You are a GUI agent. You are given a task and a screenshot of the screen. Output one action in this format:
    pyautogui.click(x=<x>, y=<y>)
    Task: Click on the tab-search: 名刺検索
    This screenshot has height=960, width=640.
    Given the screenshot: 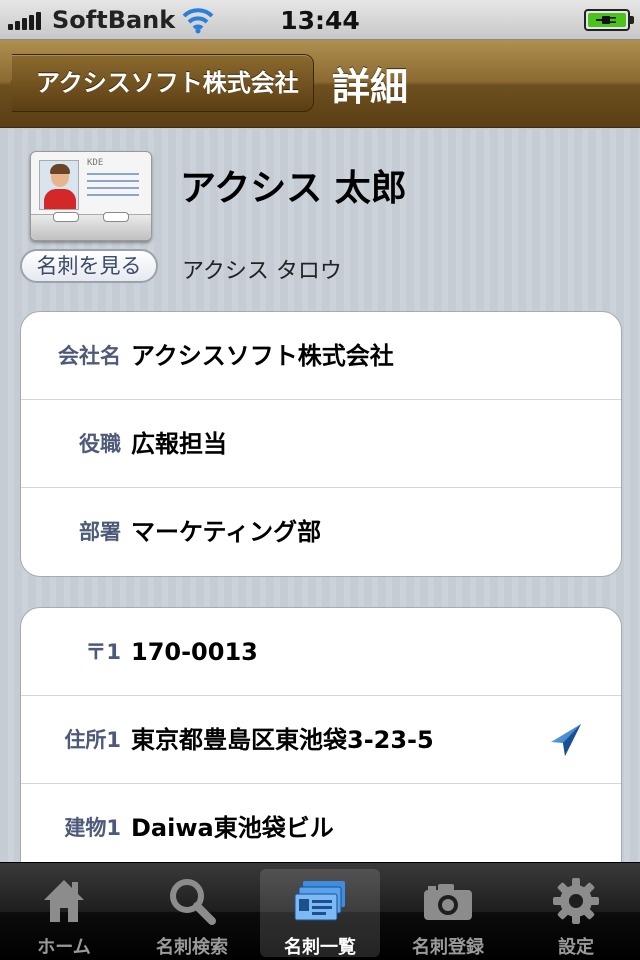 What is the action you would take?
    pyautogui.click(x=192, y=911)
    